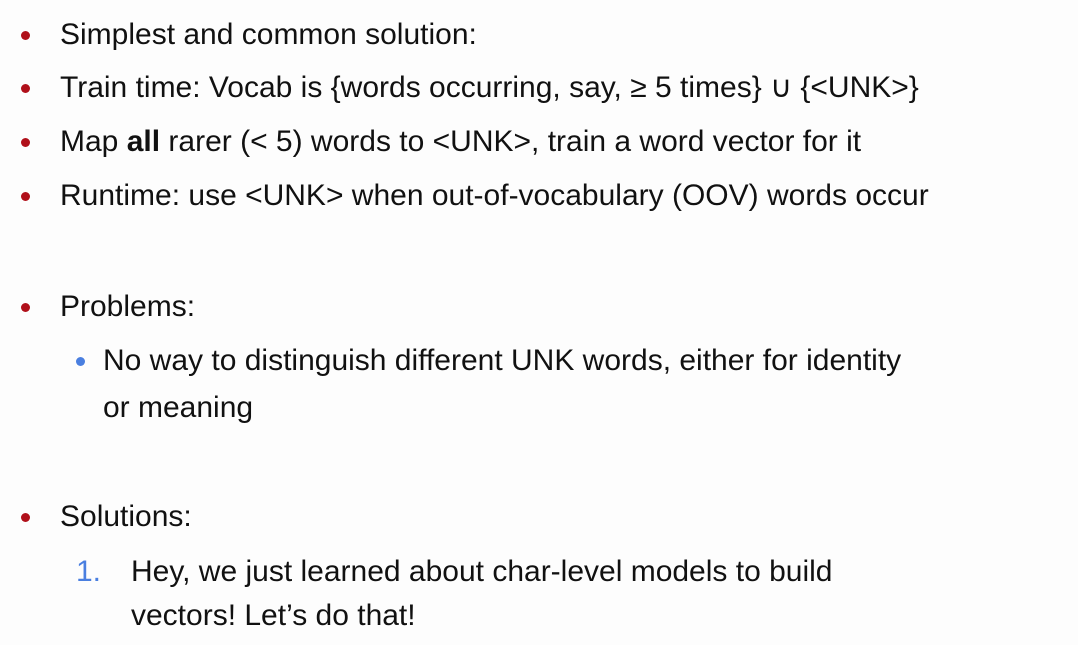 This screenshot has height=645, width=1078. Describe the element at coordinates (128, 306) in the screenshot. I see `bullet-text: Problems:` at that location.